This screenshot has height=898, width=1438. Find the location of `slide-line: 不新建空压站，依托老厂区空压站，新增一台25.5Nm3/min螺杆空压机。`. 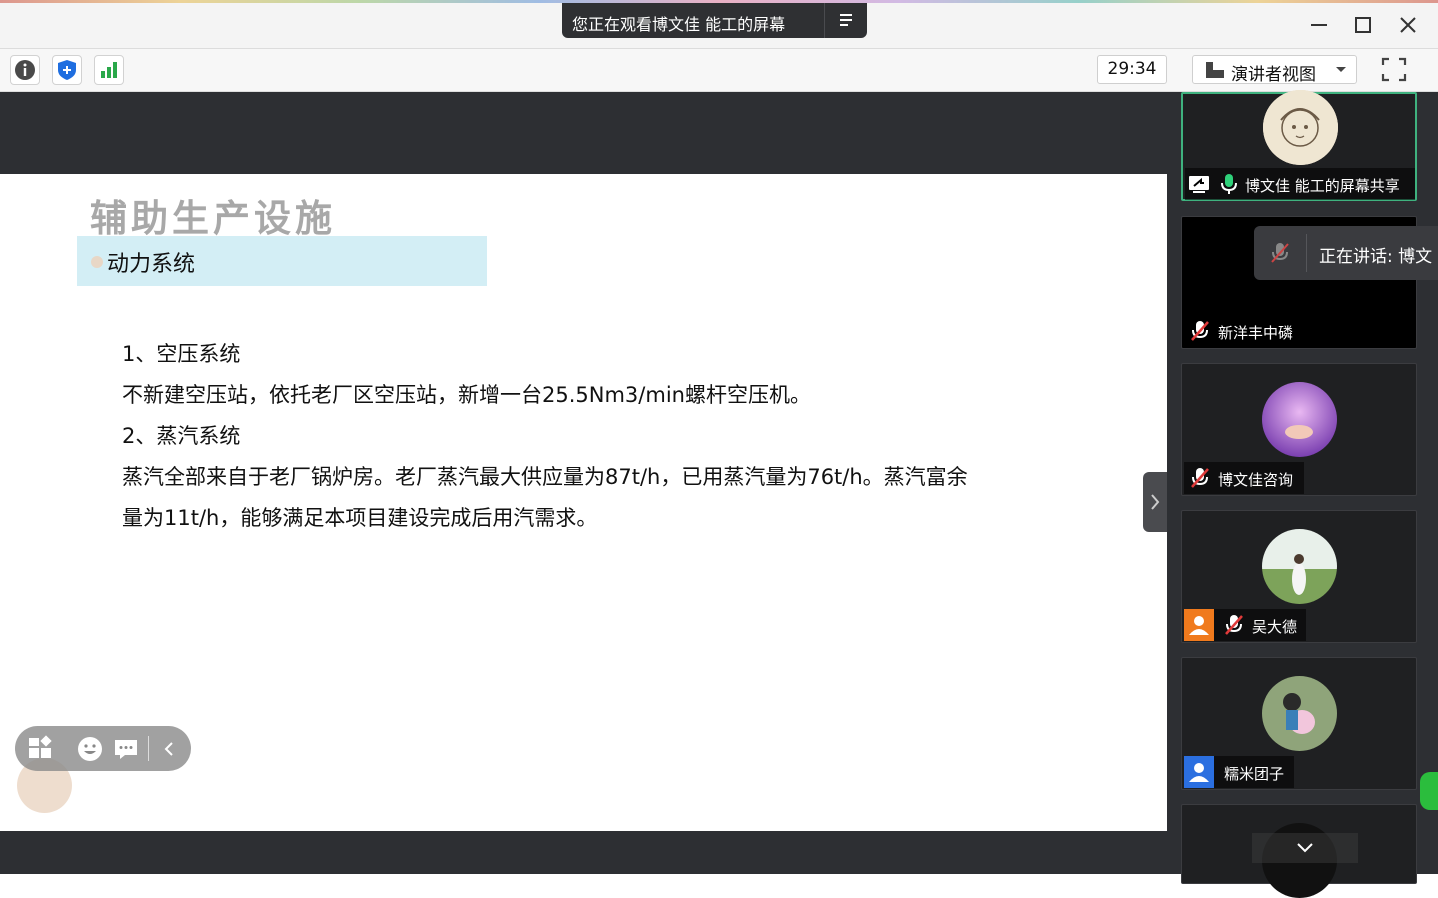

slide-line: 不新建空压站，依托老厂区空压站，新增一台25.5Nm3/min螺杆空压机。 is located at coordinates (466, 395).